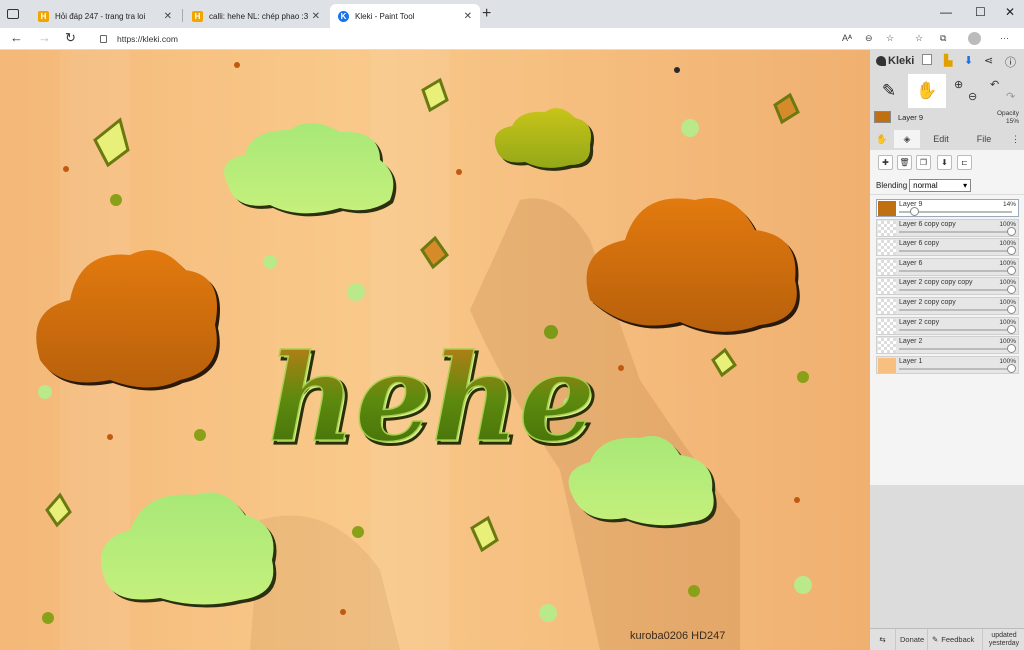 The height and width of the screenshot is (650, 1024). What do you see at coordinates (881, 61) in the screenshot?
I see `kleki-logo-icon` at bounding box center [881, 61].